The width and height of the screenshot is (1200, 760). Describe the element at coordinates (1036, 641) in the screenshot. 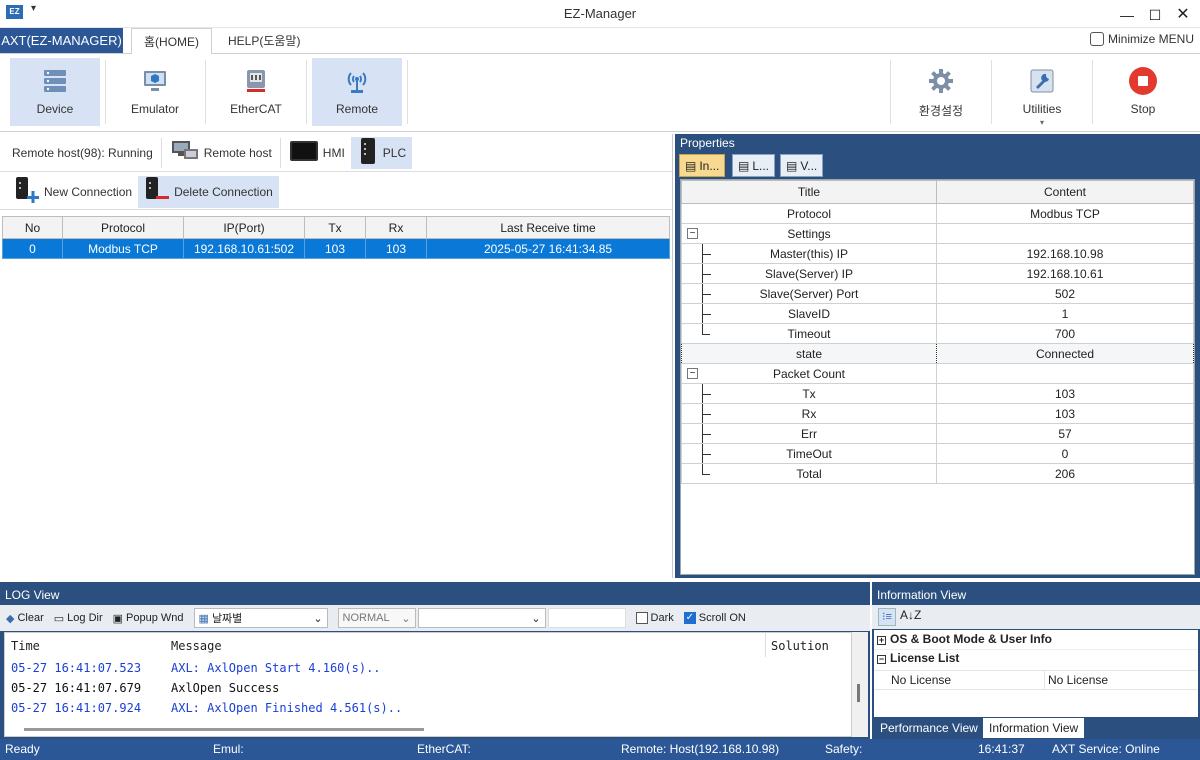

I see `os-boot-group: + OS & Boot Mode & User Info` at that location.